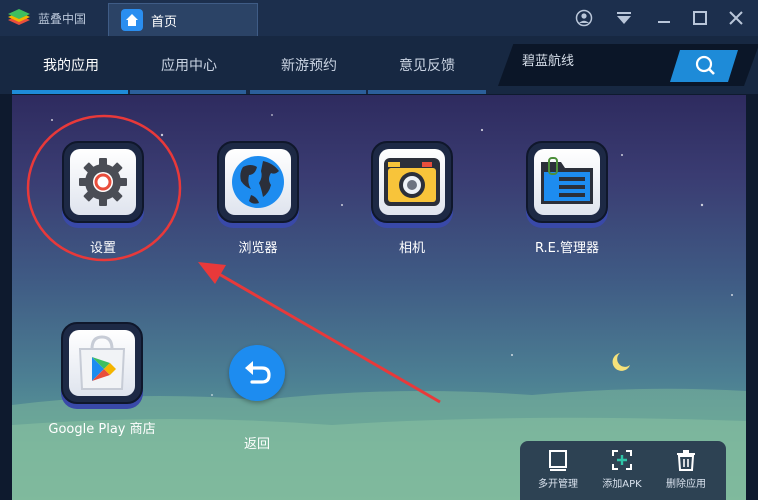 The height and width of the screenshot is (500, 758). What do you see at coordinates (704, 66) in the screenshot?
I see `search-button` at bounding box center [704, 66].